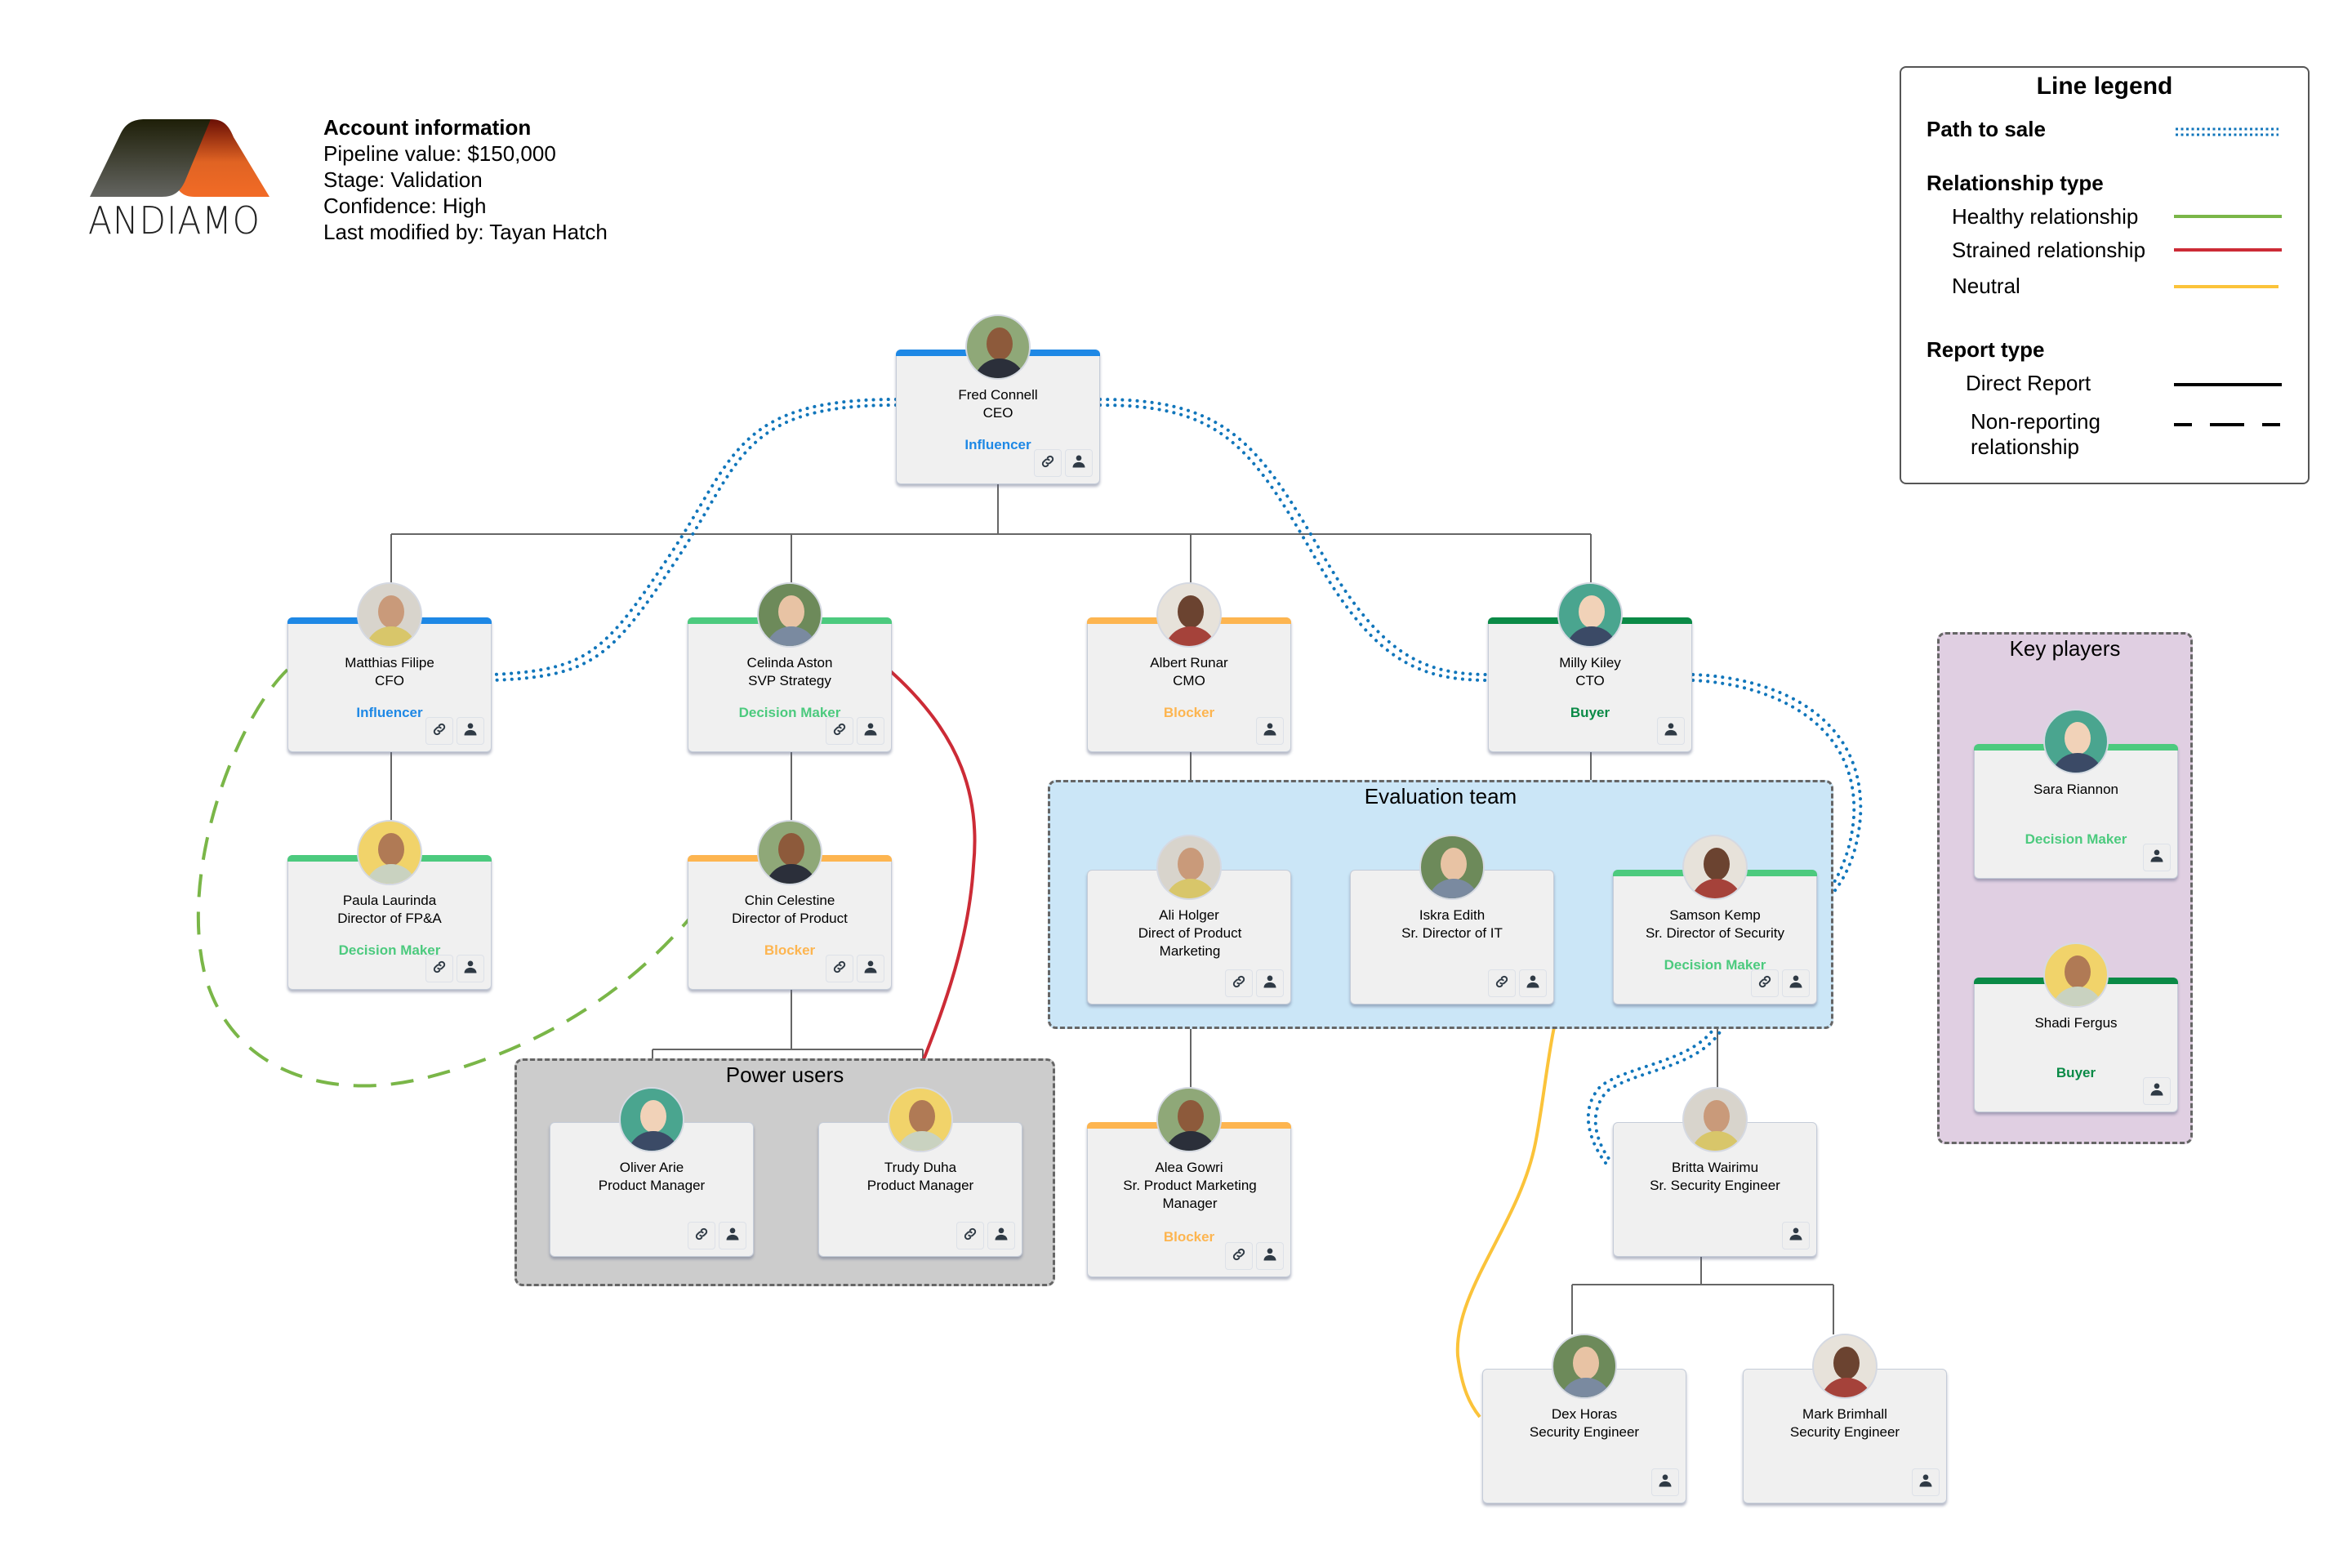  I want to click on person-title: Sr. Director of Security, so click(1715, 933).